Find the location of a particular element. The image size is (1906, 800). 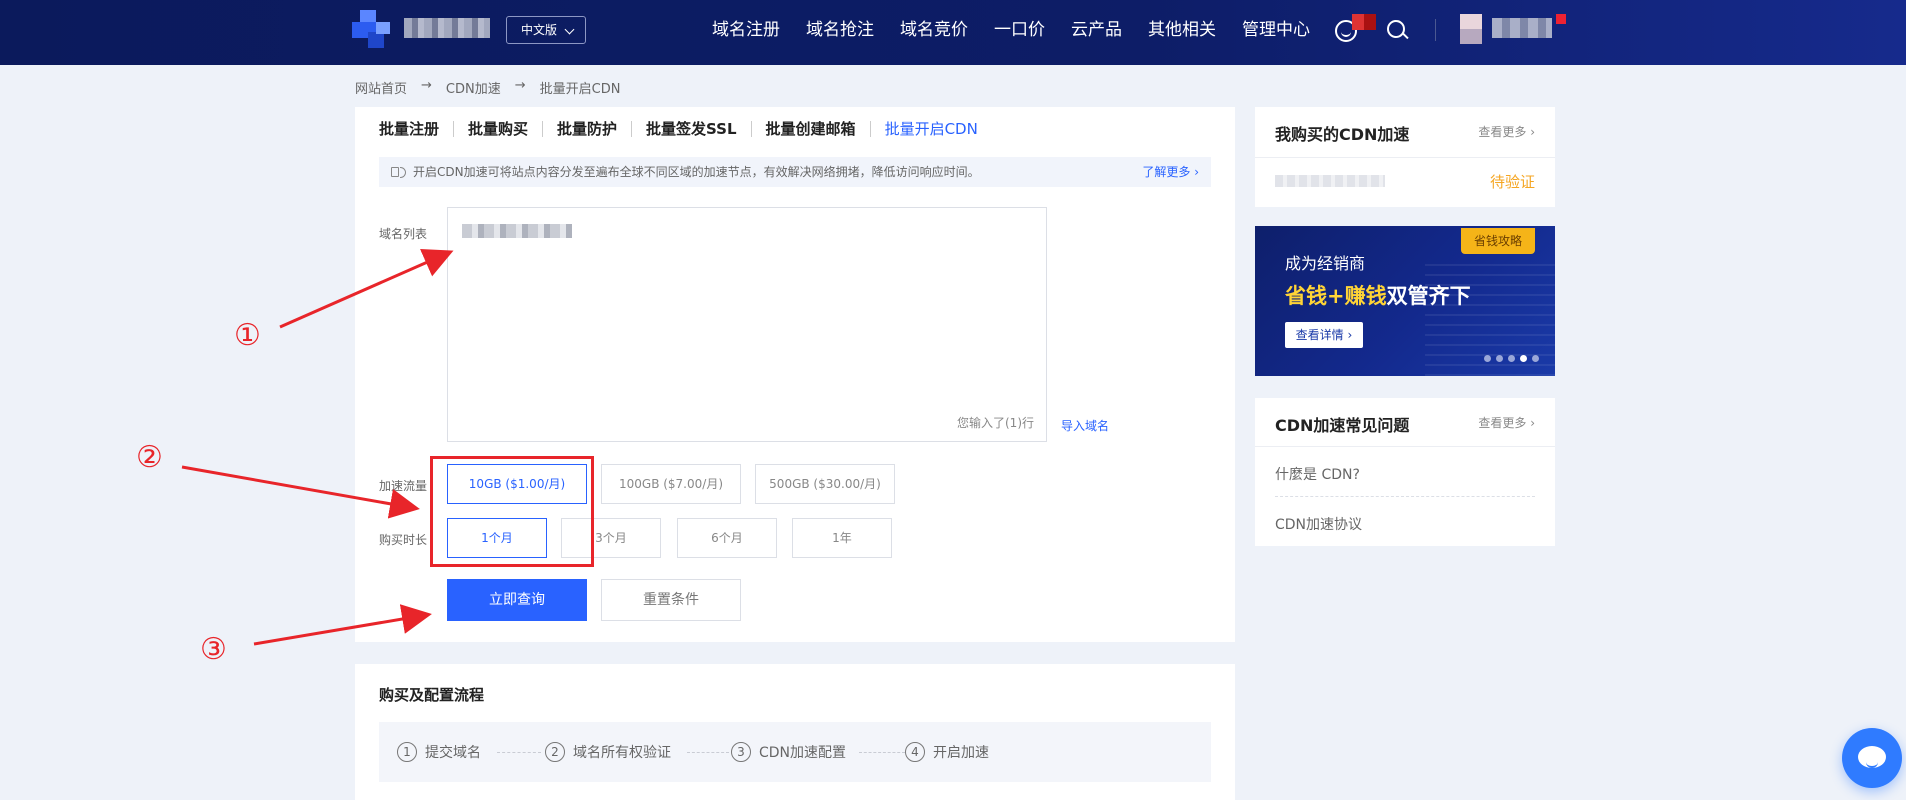

banner-dot-active is located at coordinates (1523, 358).